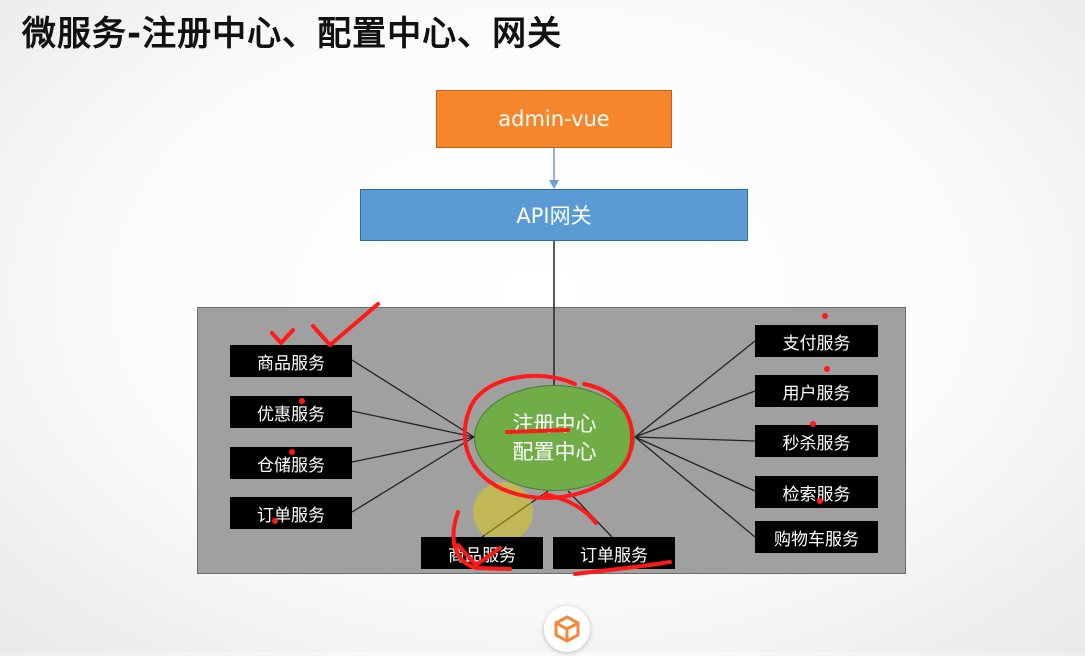 The width and height of the screenshot is (1085, 656). What do you see at coordinates (548, 436) in the screenshot?
I see `circle-annotation` at bounding box center [548, 436].